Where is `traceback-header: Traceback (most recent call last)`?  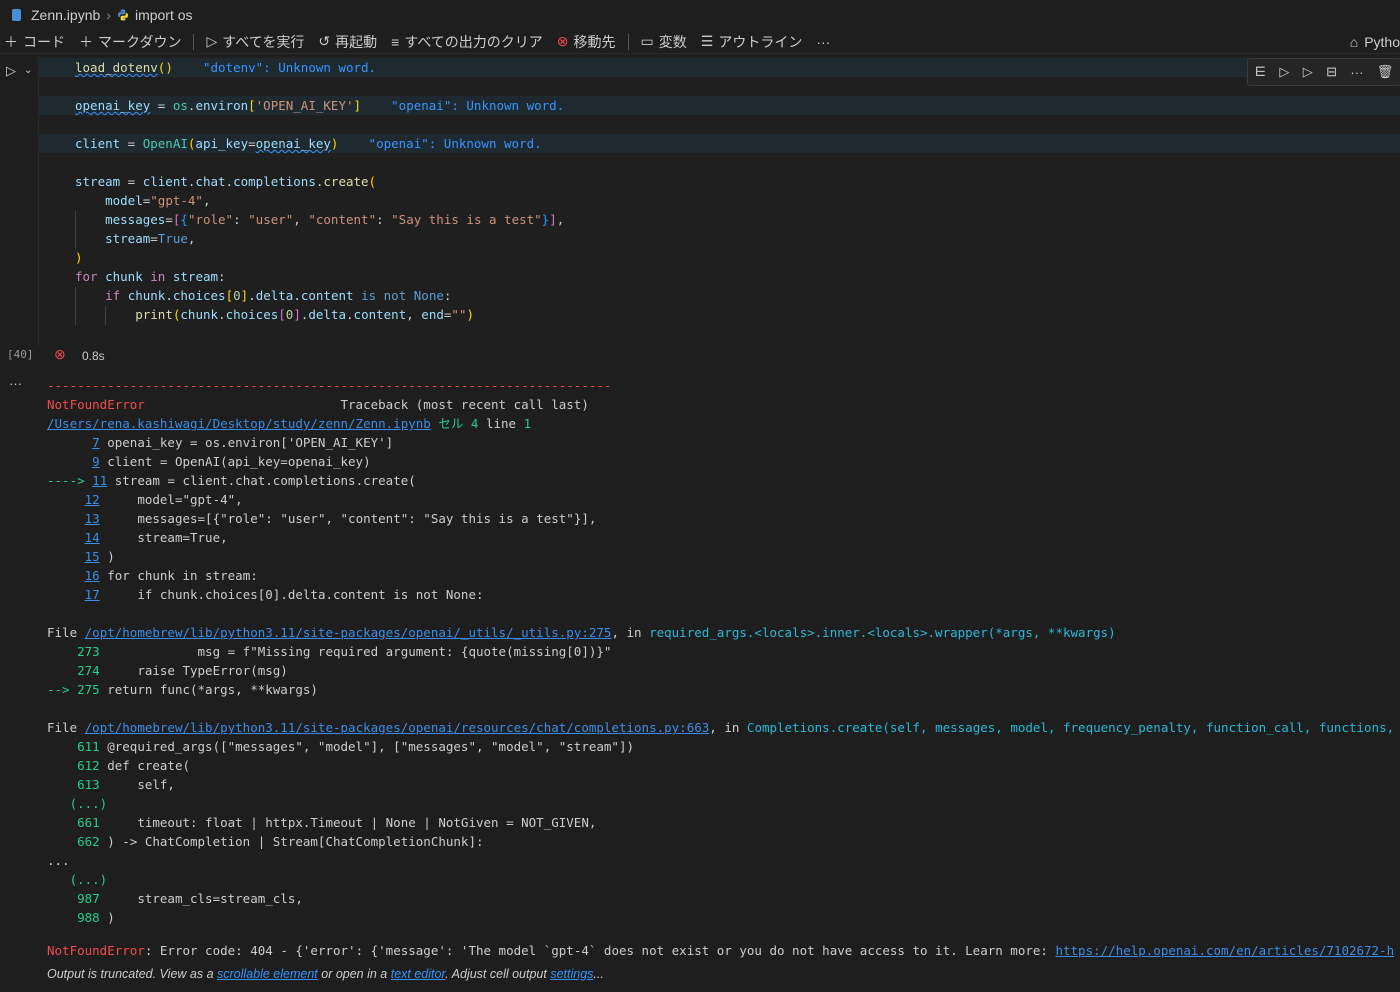
traceback-header: Traceback (most recent call last) is located at coordinates (366, 404).